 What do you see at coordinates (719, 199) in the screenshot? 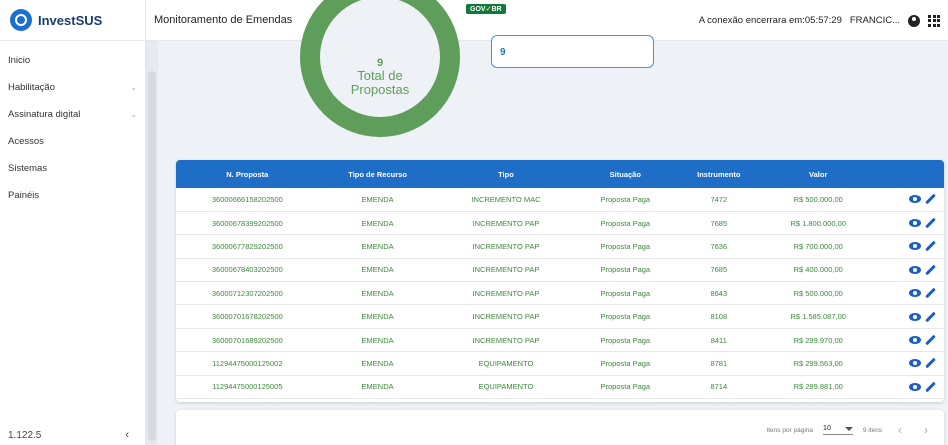
I see `table-cell: 7472` at bounding box center [719, 199].